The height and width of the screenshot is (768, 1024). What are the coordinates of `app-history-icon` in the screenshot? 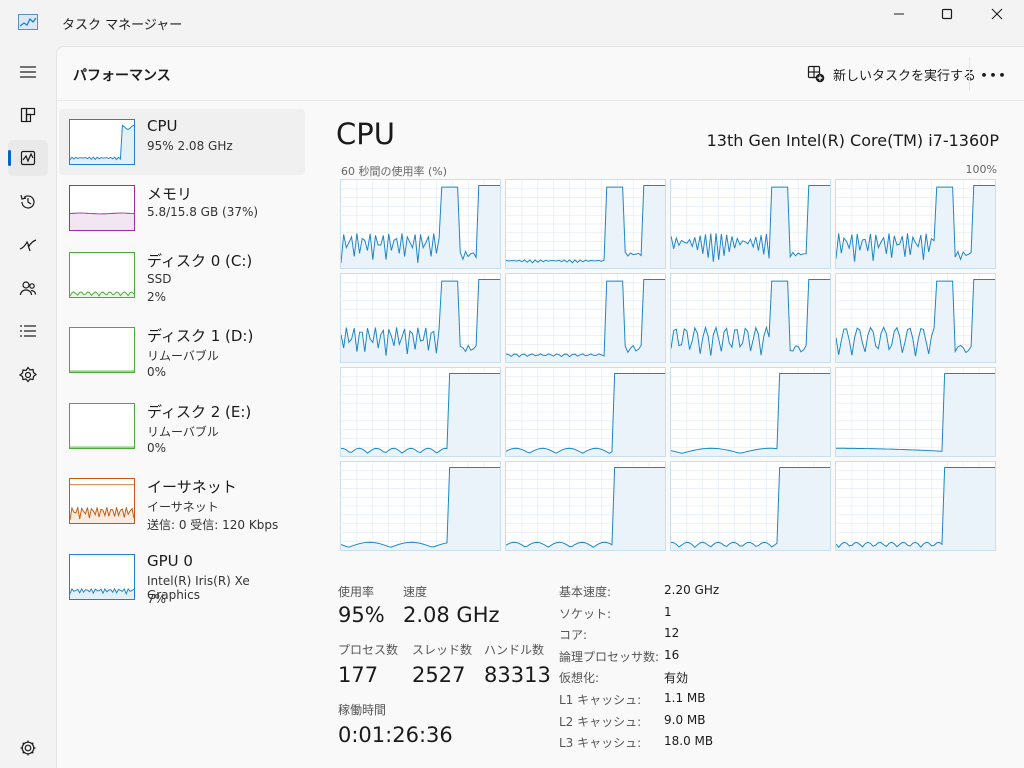 It's located at (27, 201).